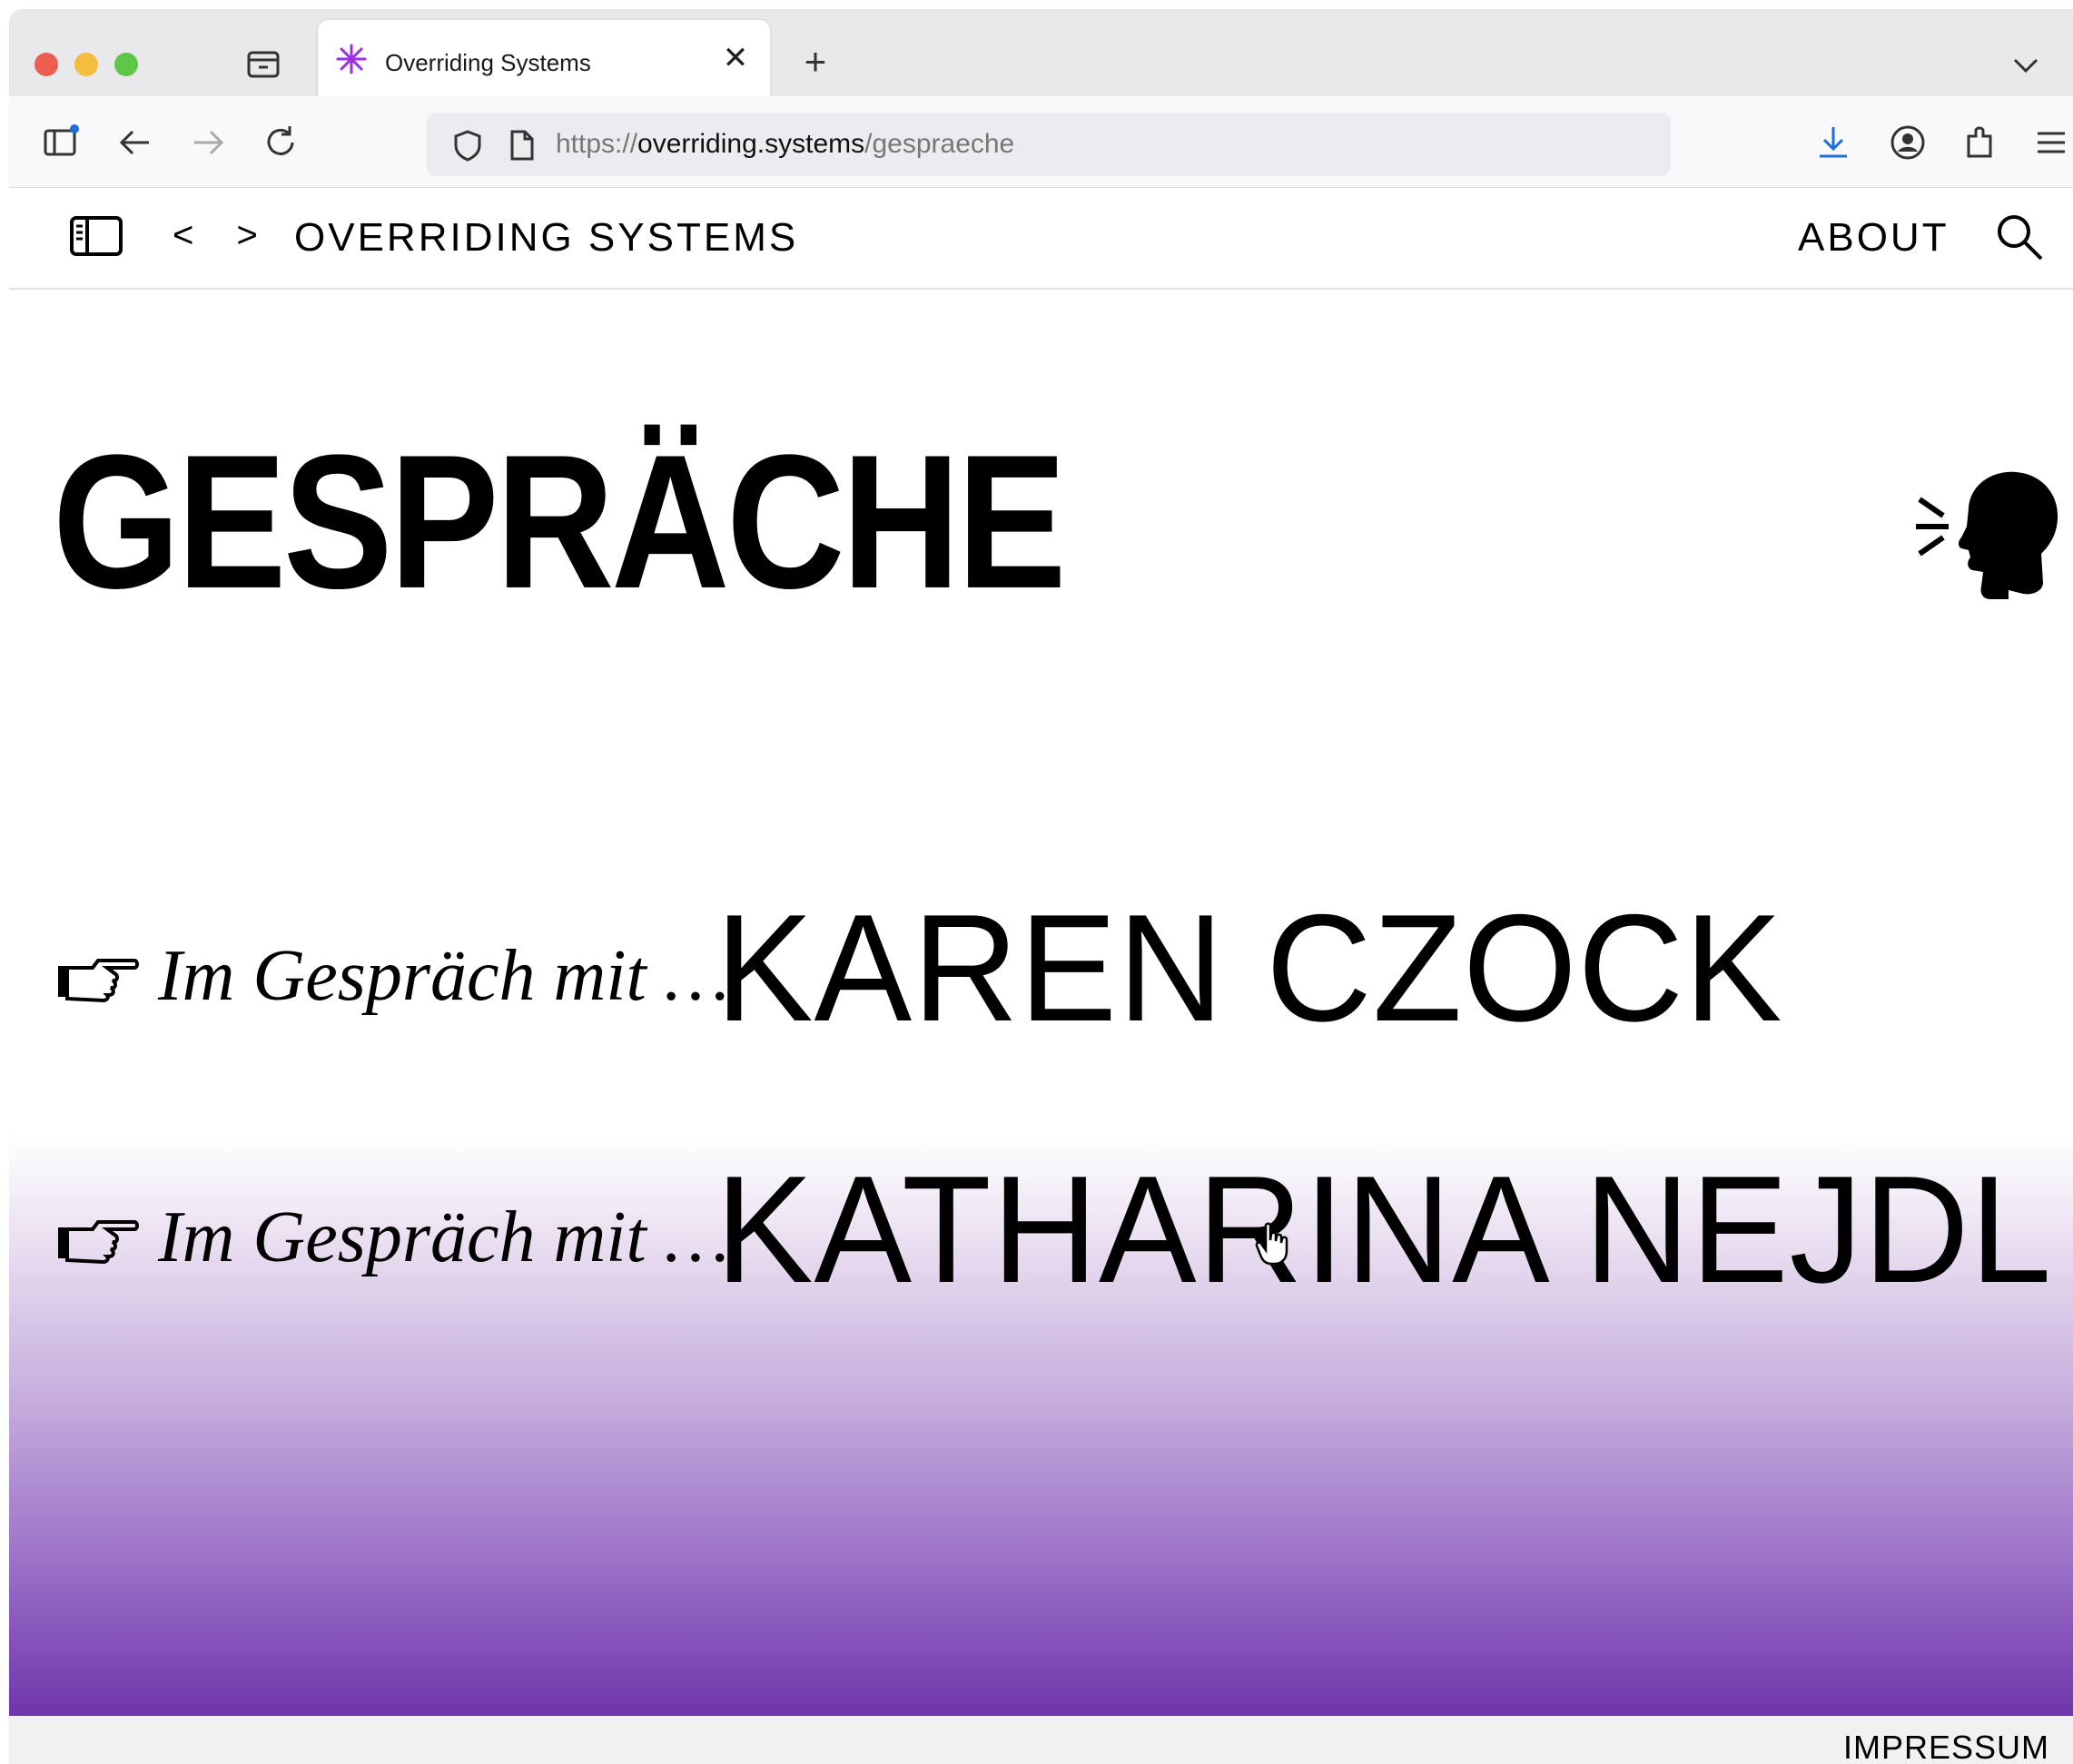 This screenshot has width=2073, height=1764. What do you see at coordinates (939, 144) in the screenshot?
I see `url-path: /gespraeche` at bounding box center [939, 144].